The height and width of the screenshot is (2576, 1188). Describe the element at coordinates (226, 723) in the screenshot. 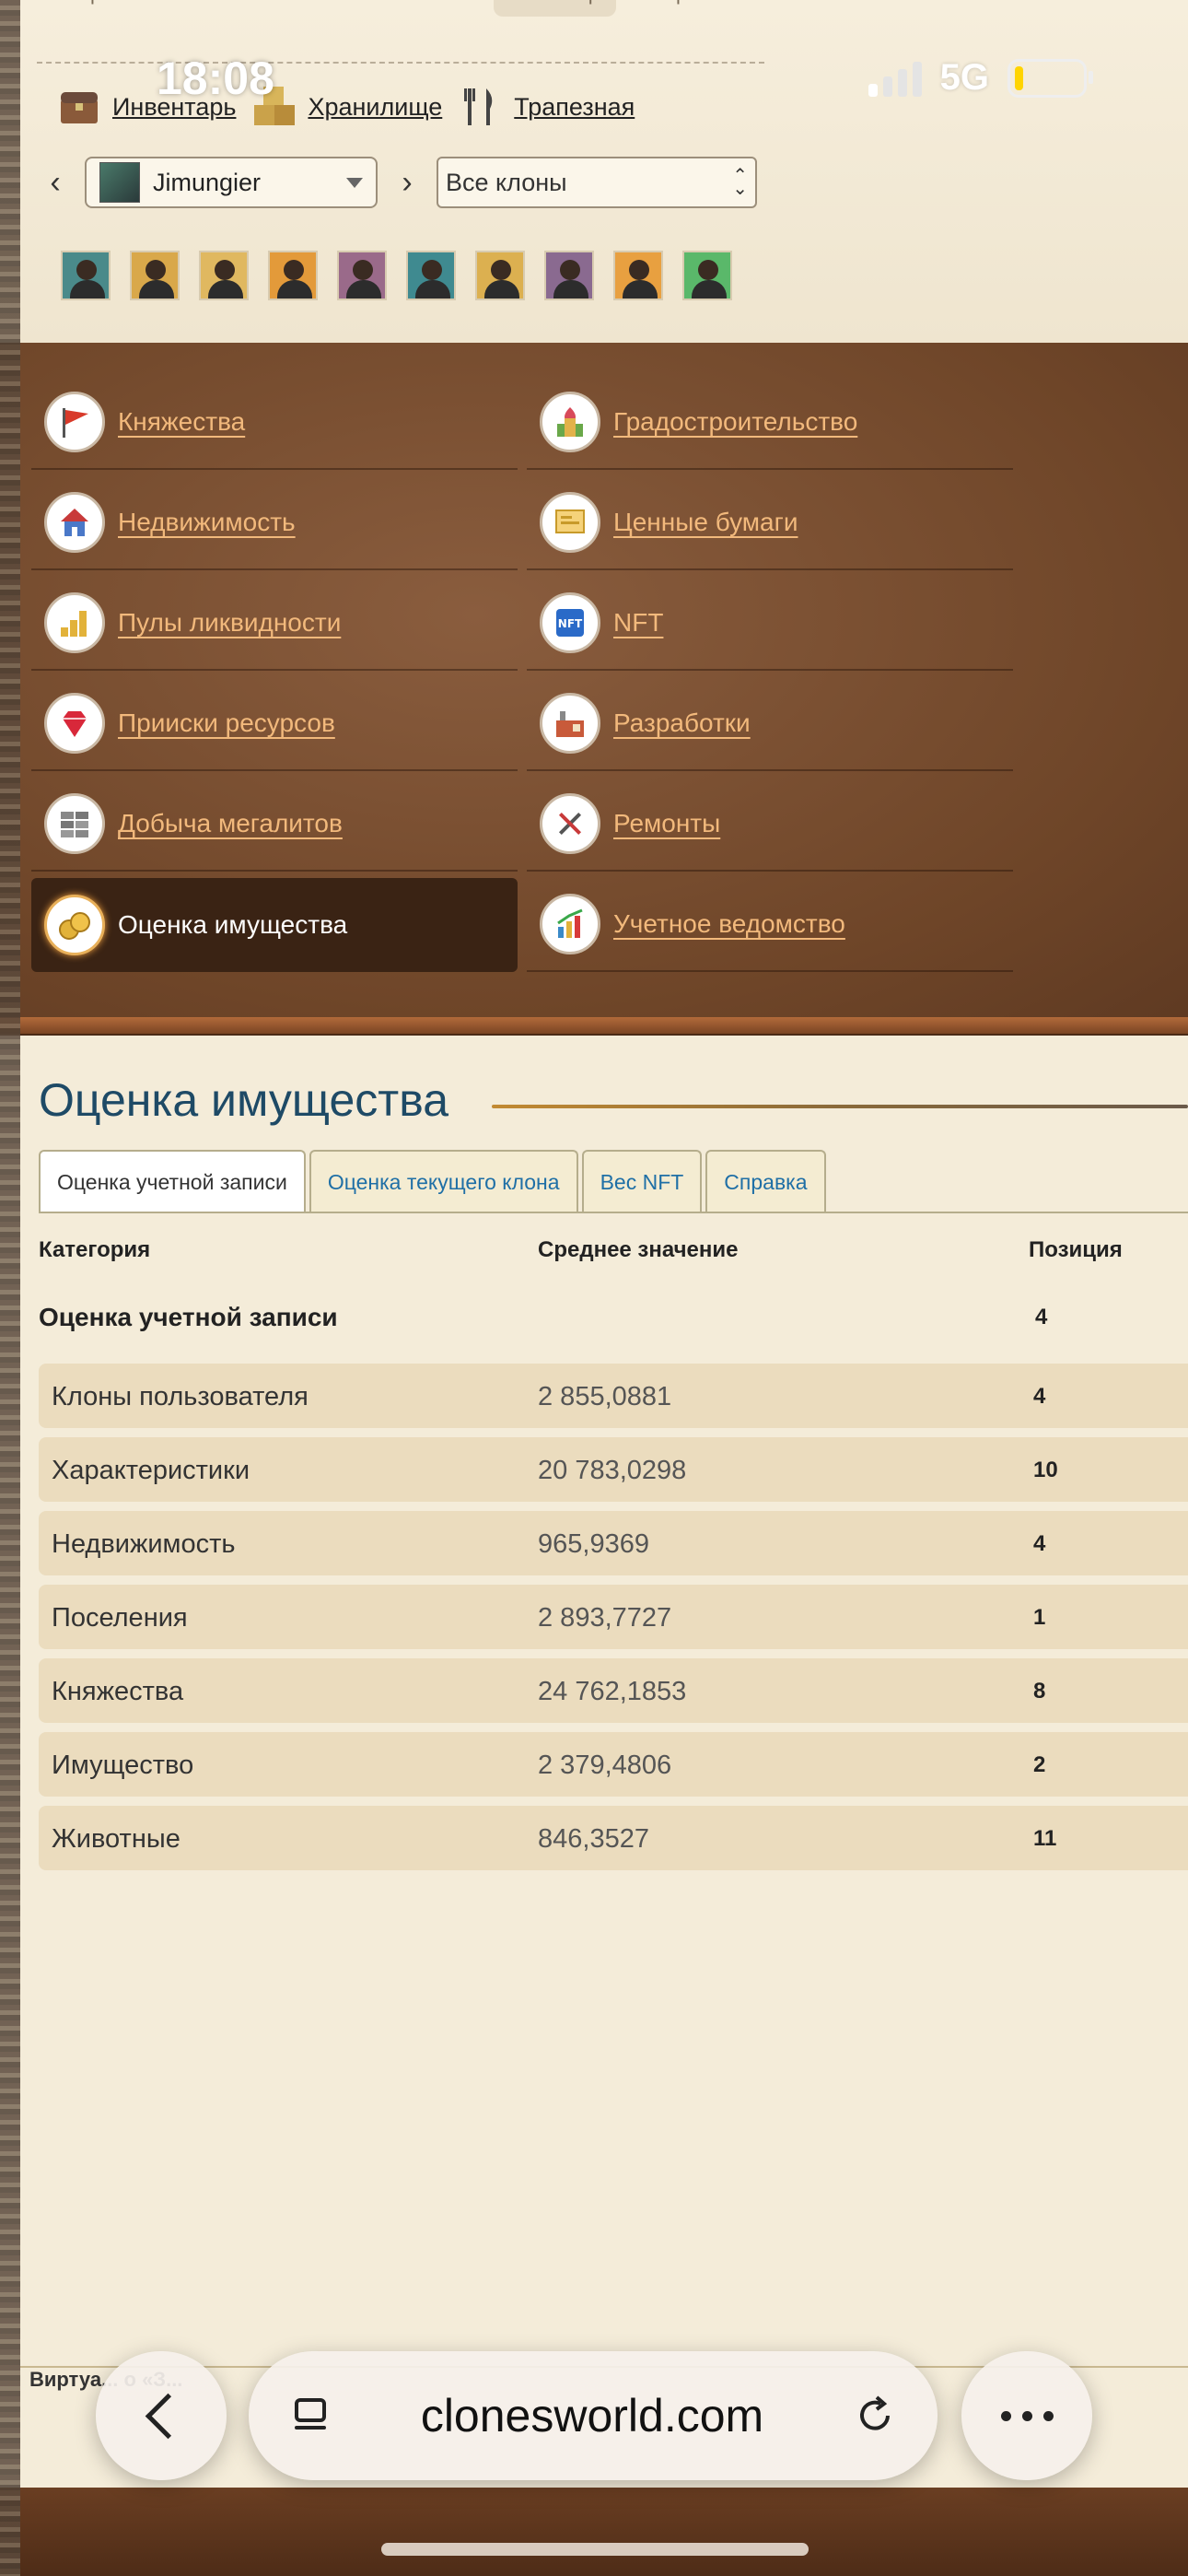

I see `menu-label: Прииски ресурсов` at that location.